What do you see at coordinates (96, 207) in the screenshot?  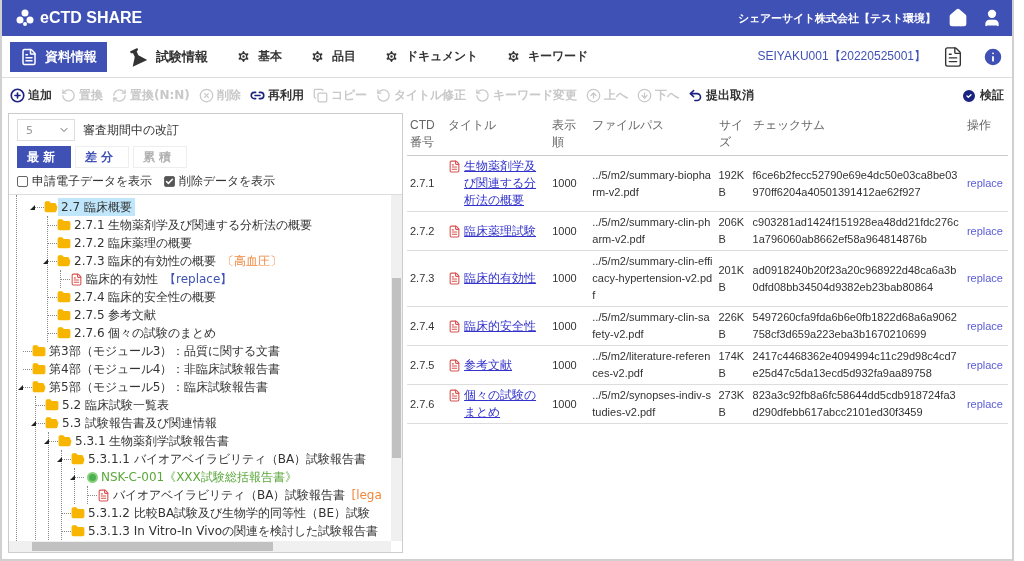 I see `tree-item: 2.7 臨床概要` at bounding box center [96, 207].